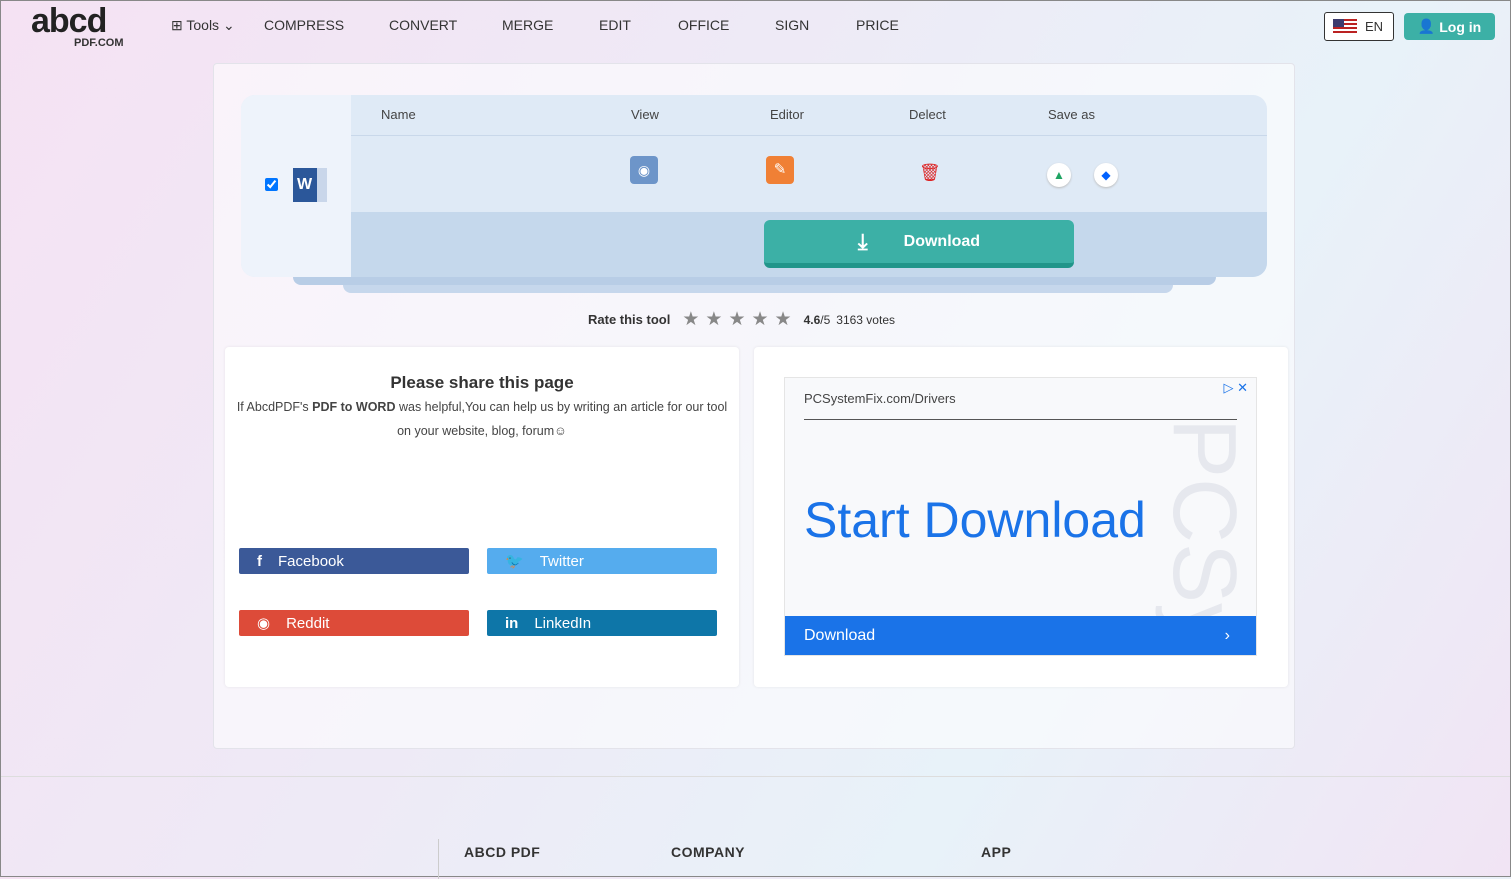  What do you see at coordinates (1359, 26) in the screenshot?
I see `language-selector: EN` at bounding box center [1359, 26].